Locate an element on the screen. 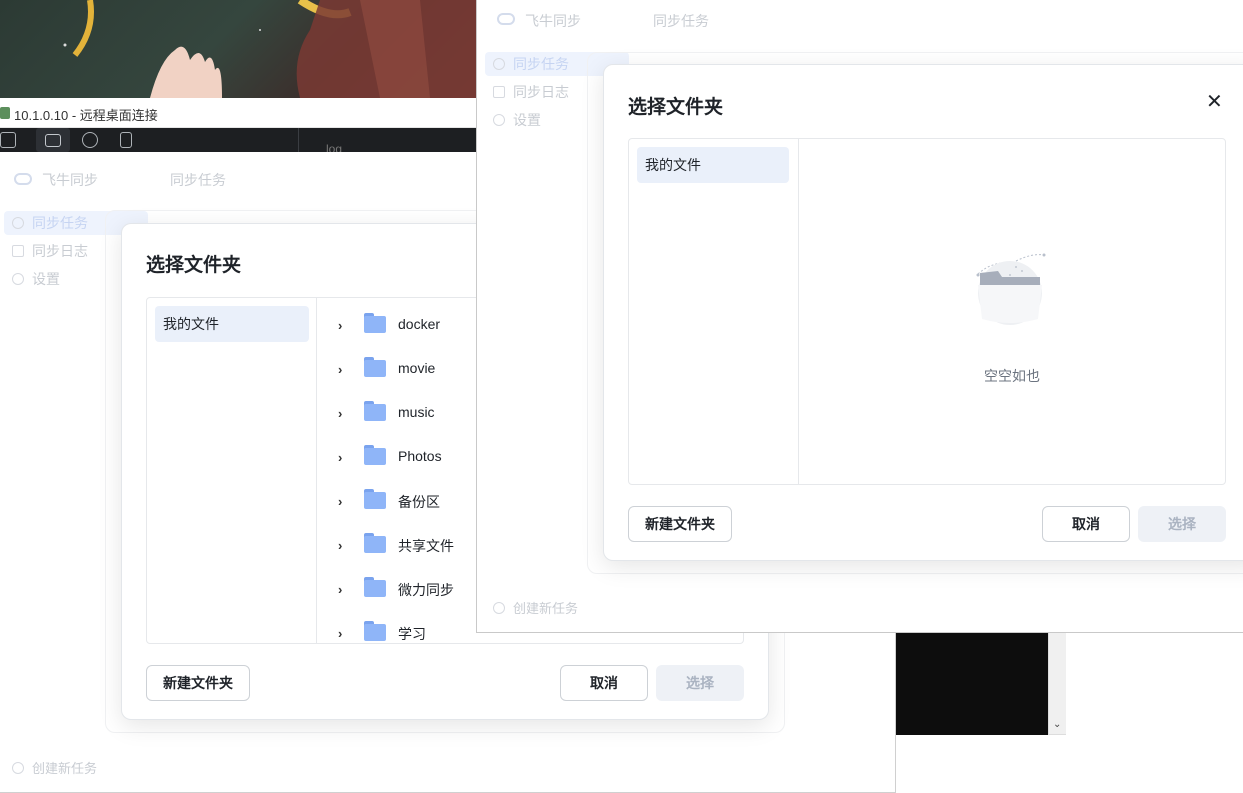  scroll-down-icon: ⌄ is located at coordinates (1057, 724).